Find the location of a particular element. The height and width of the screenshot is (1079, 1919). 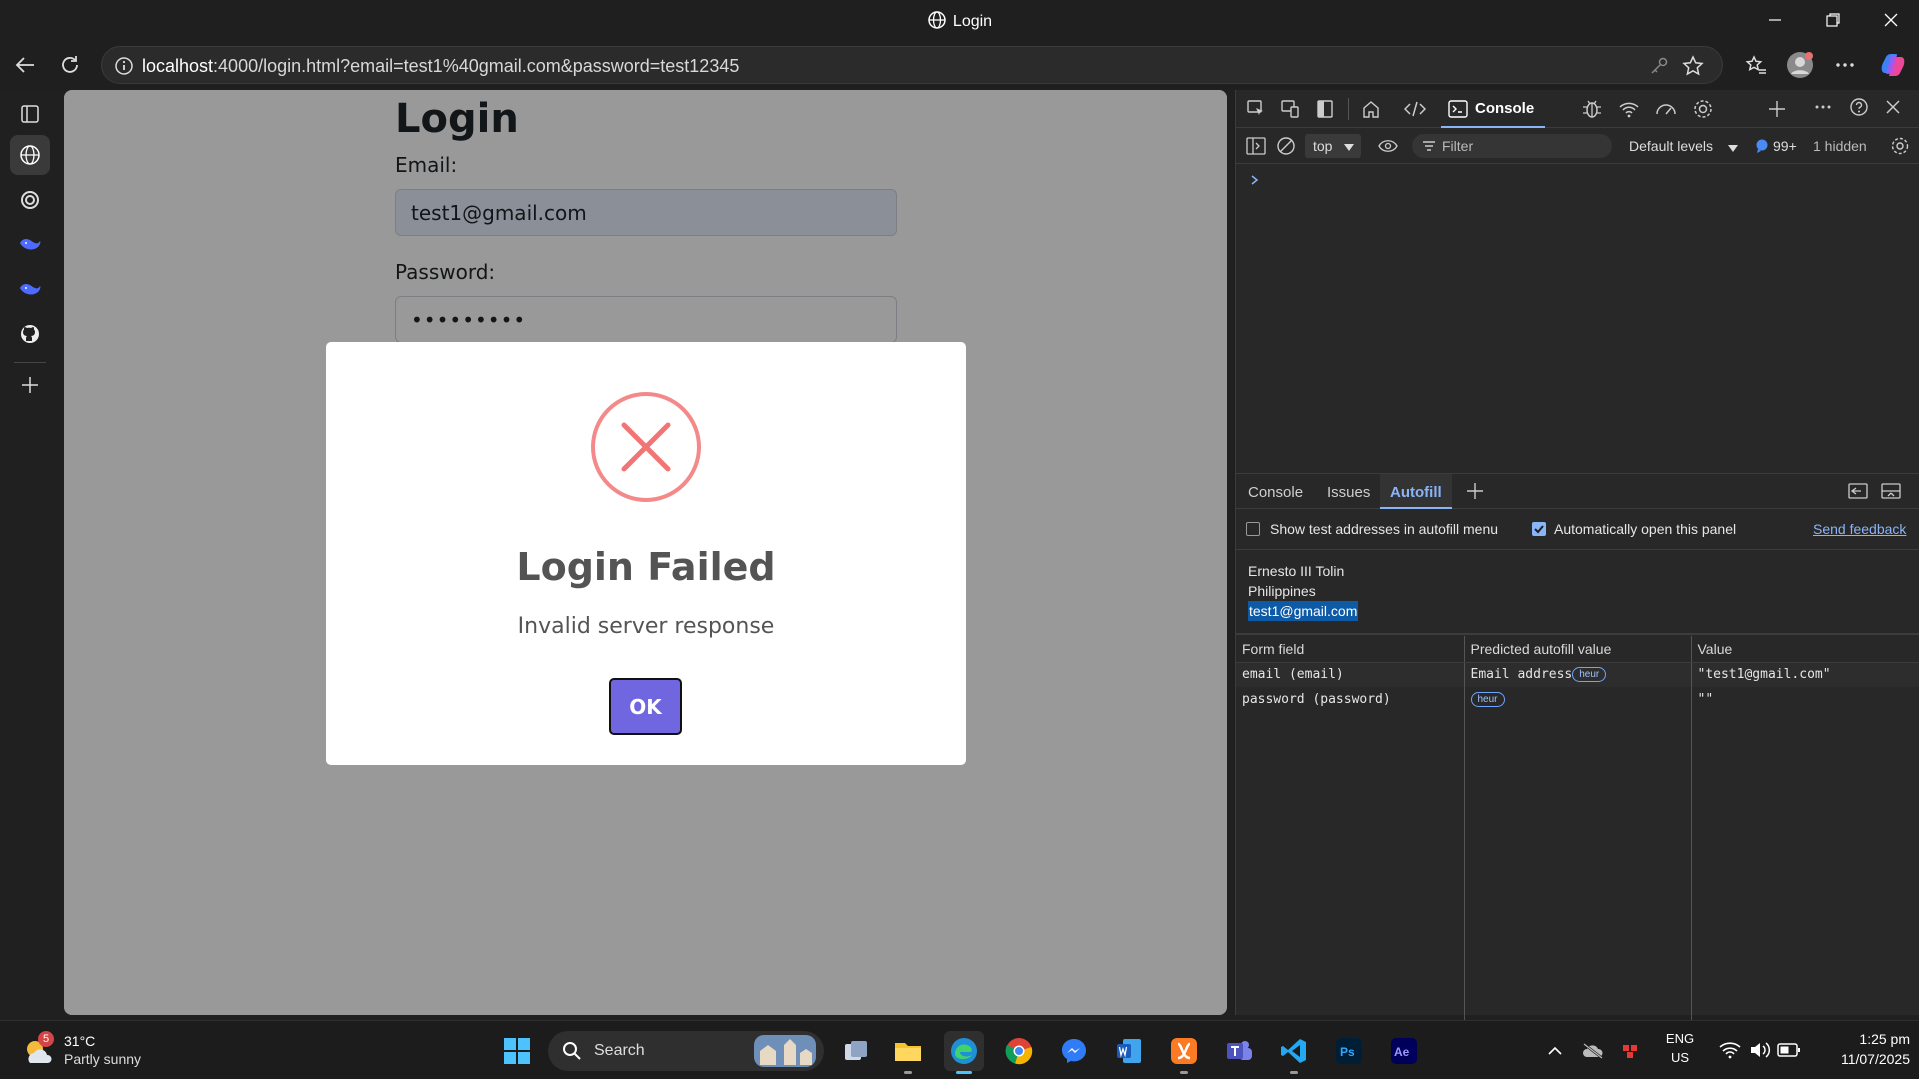

column-header-predicted: Predicted autofill value is located at coordinates (1578, 649).